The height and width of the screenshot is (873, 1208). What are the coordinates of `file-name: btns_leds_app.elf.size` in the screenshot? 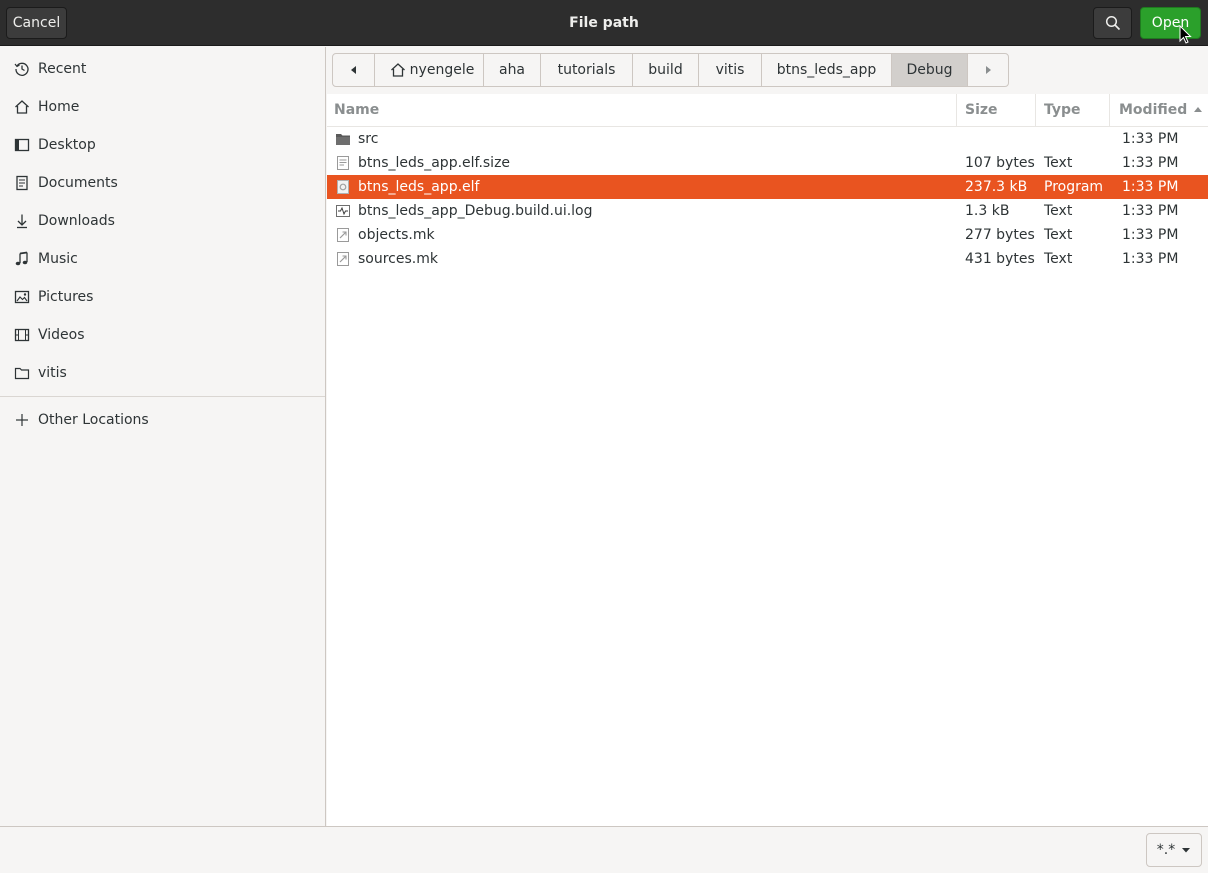 It's located at (434, 163).